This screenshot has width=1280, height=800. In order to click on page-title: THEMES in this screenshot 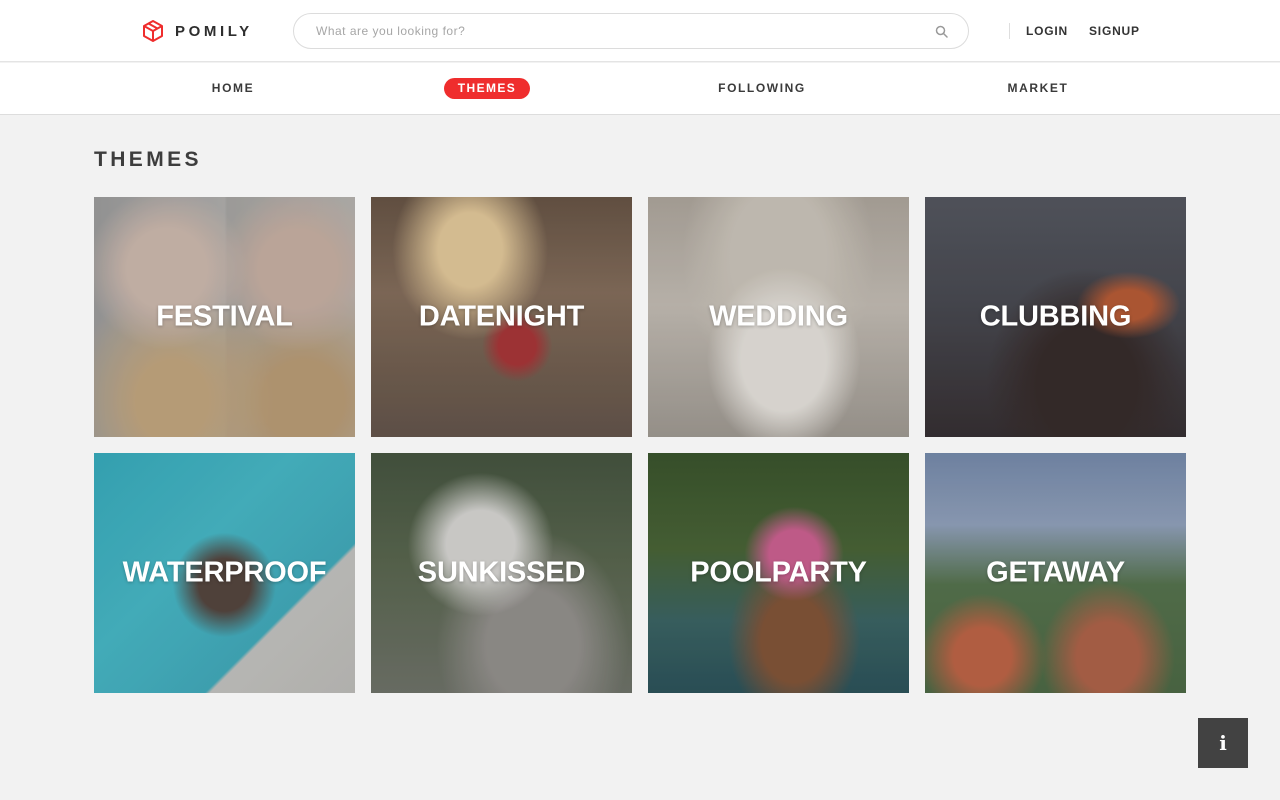, I will do `click(148, 159)`.